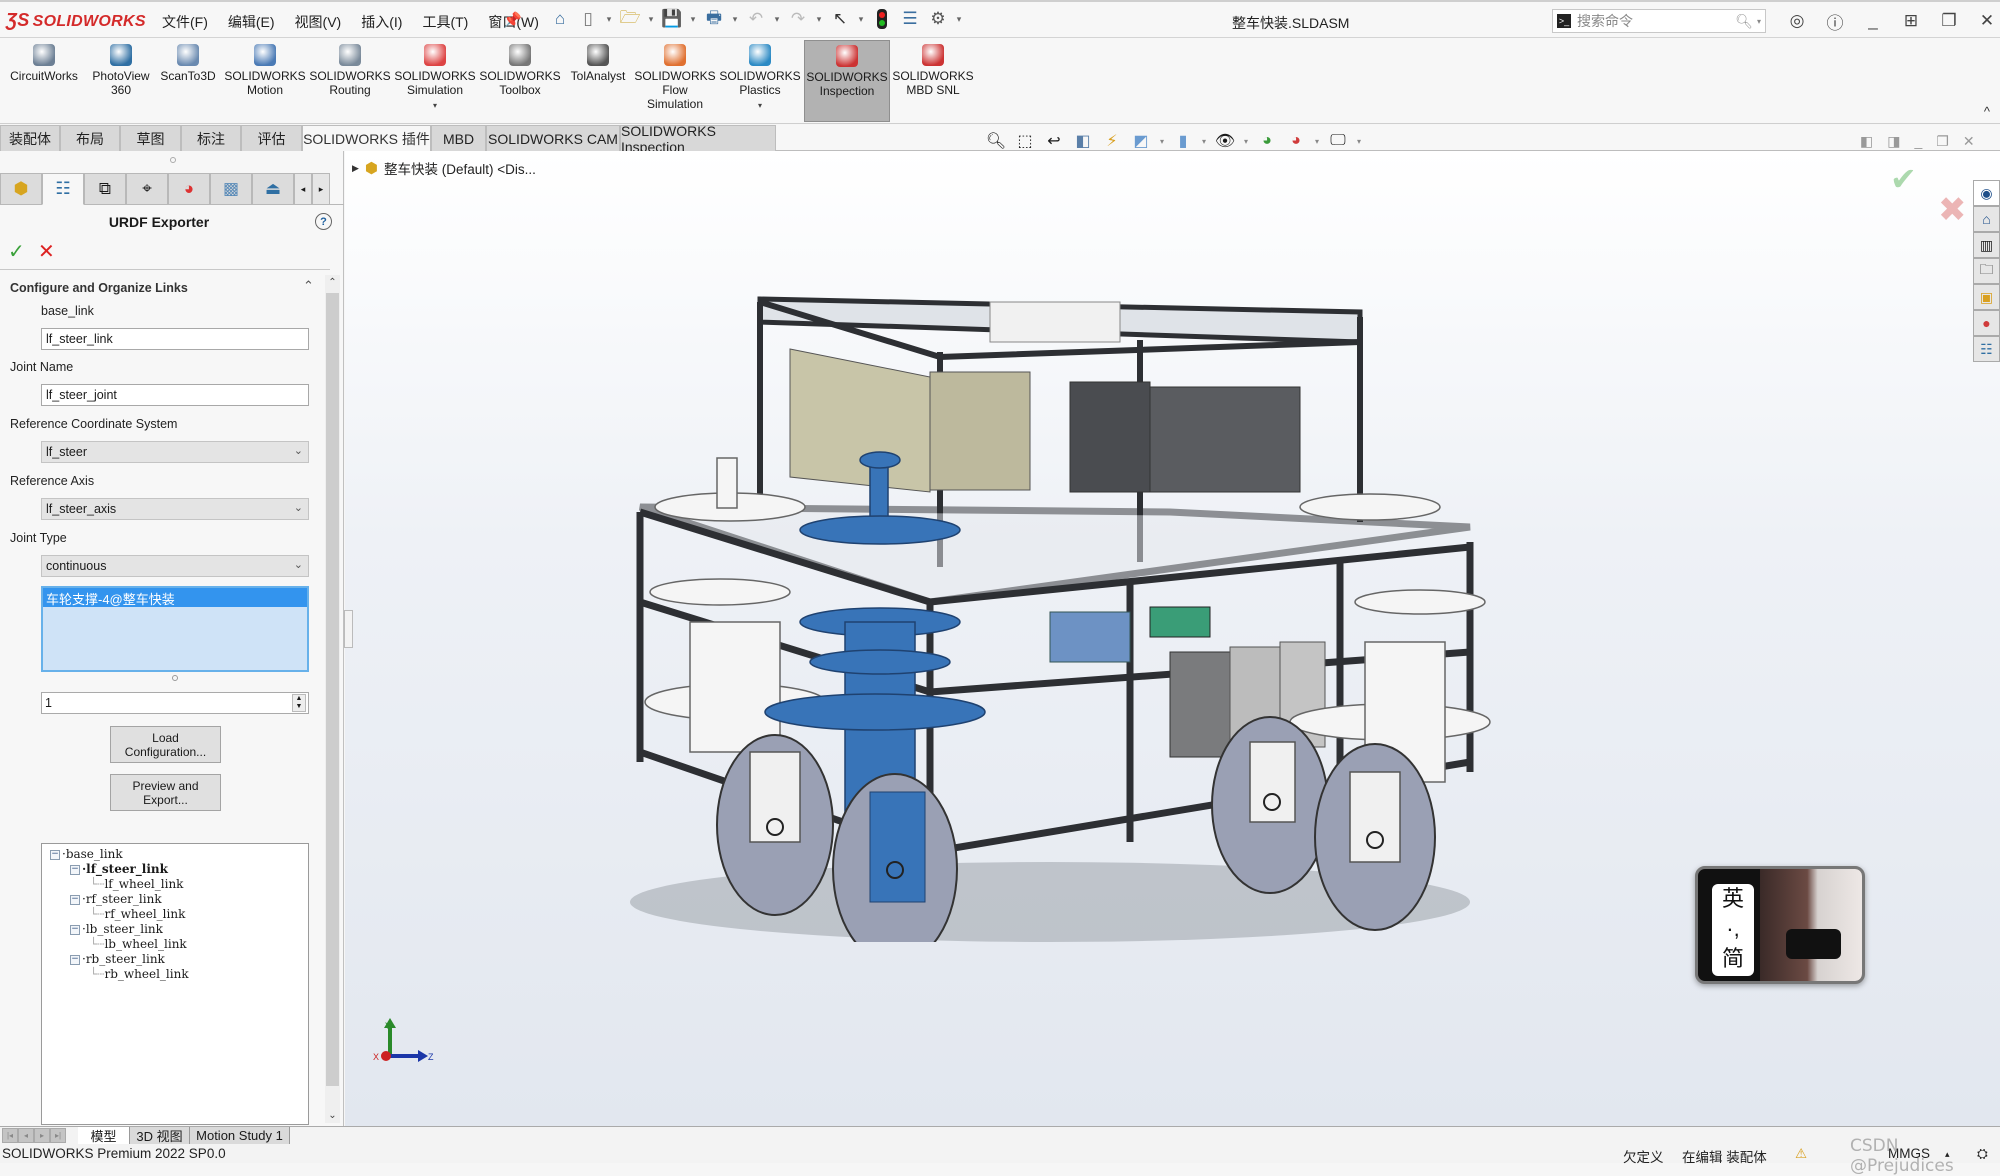  What do you see at coordinates (271, 138) in the screenshot?
I see `tab-4: 评估` at bounding box center [271, 138].